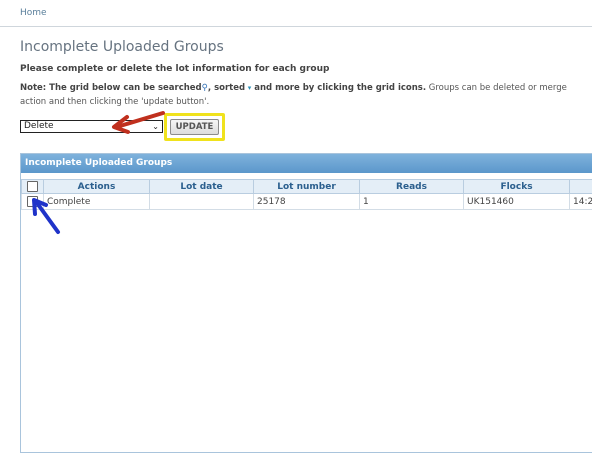 This screenshot has height=453, width=592. Describe the element at coordinates (517, 202) in the screenshot. I see `cell-flocks: UK151460` at that location.